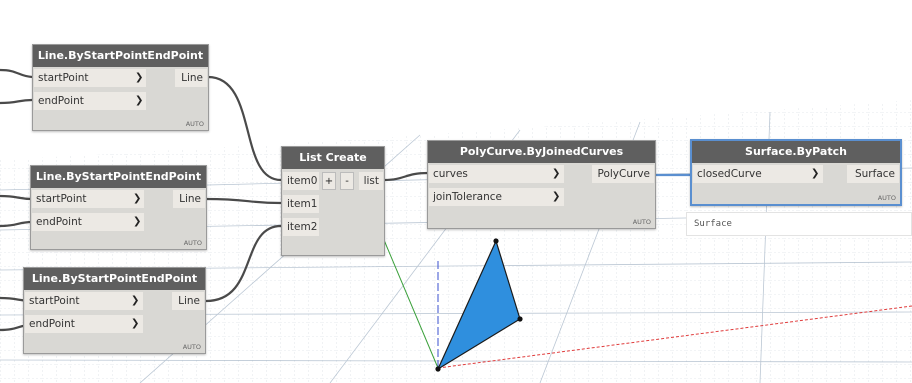 The image size is (912, 383). Describe the element at coordinates (333, 201) in the screenshot. I see `list-create-node: List Create item0 + - item1 item2 list` at that location.